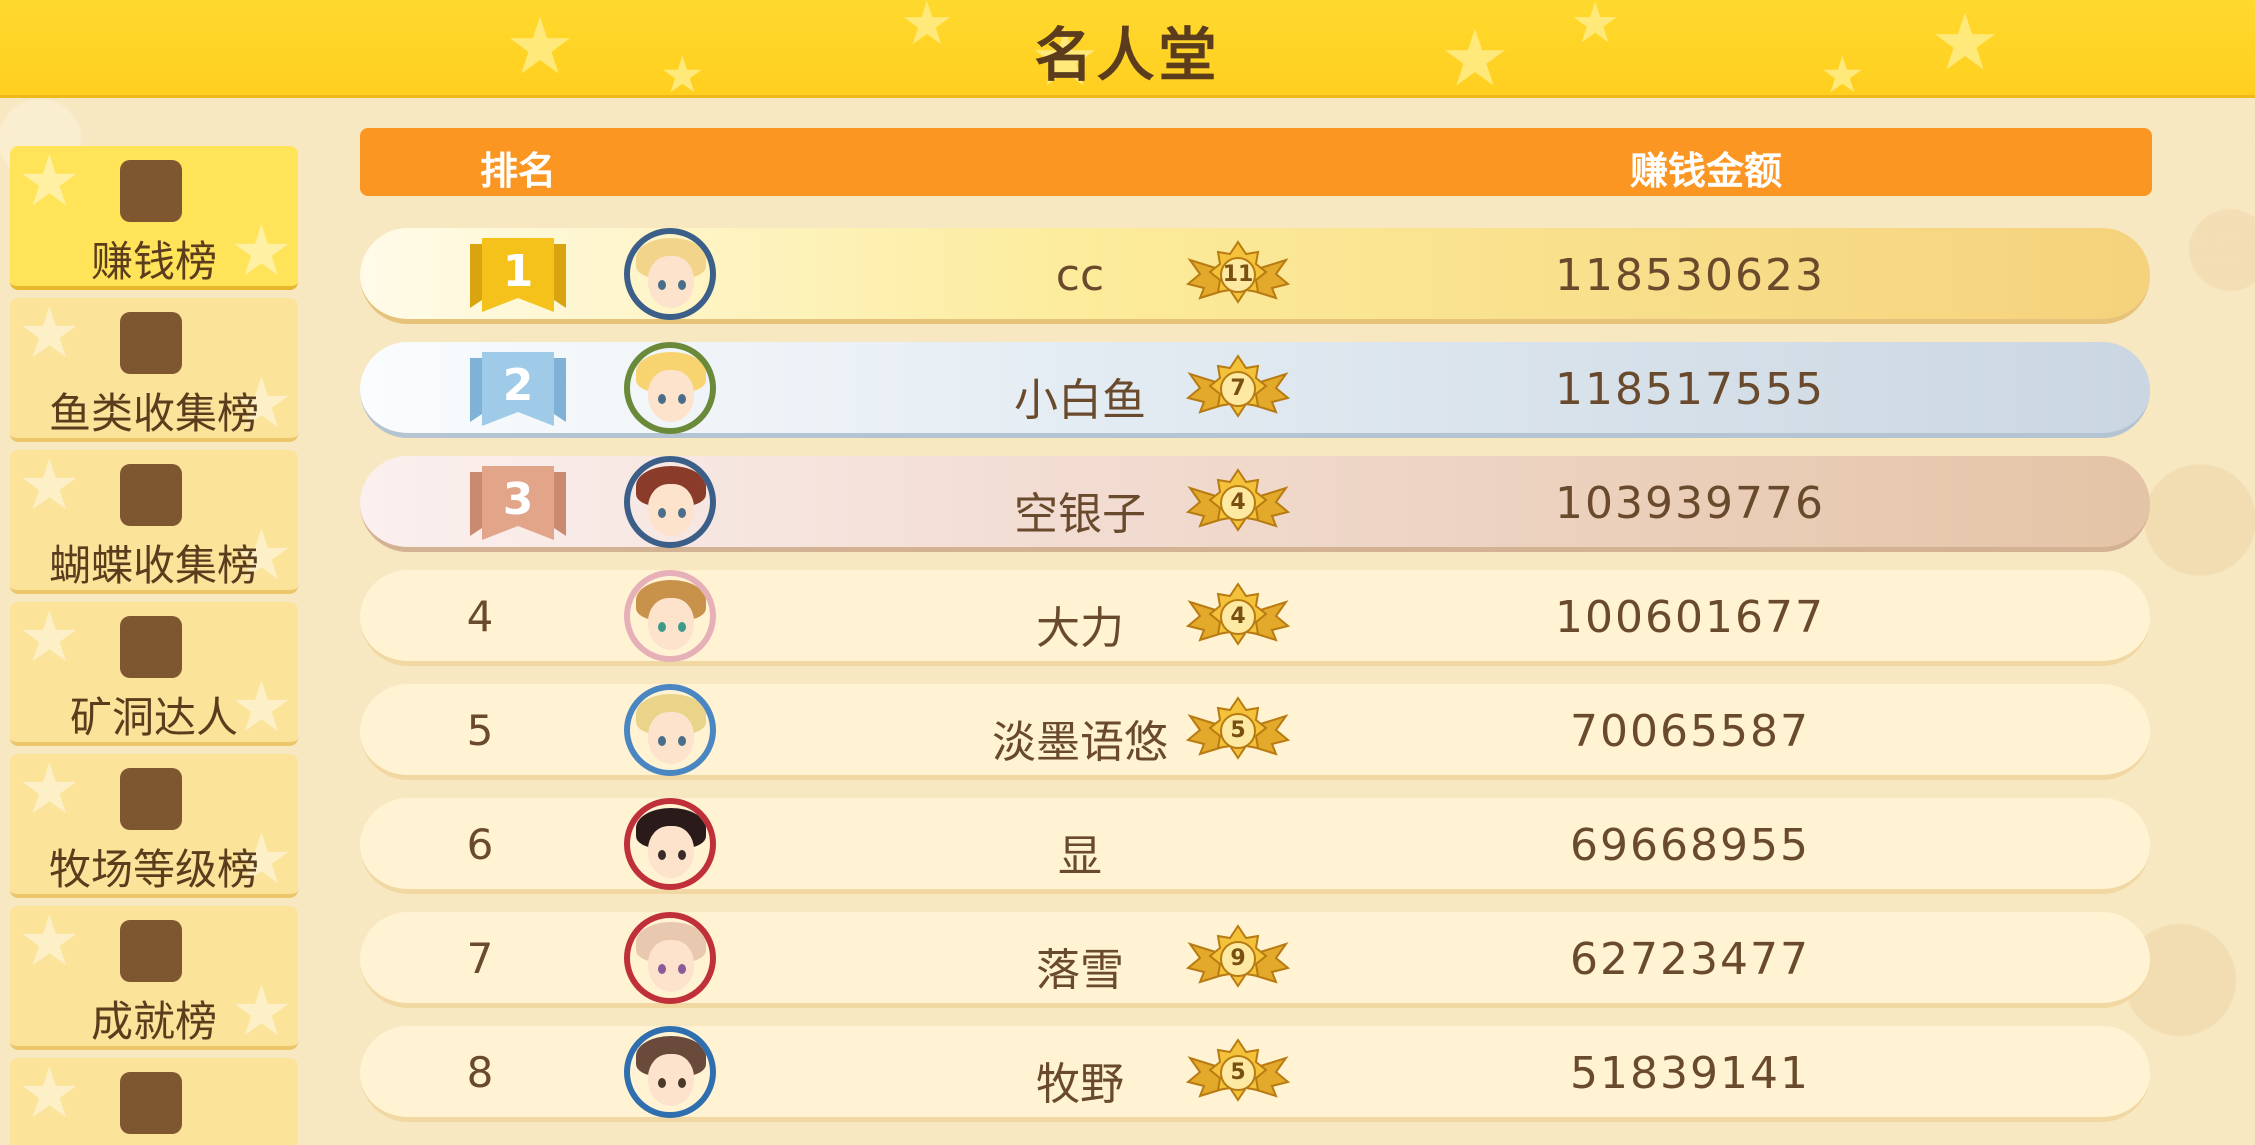 This screenshot has height=1145, width=2255. I want to click on sidebar-tab-butterfly: ★ ★ 蝴蝶收集榜, so click(154, 522).